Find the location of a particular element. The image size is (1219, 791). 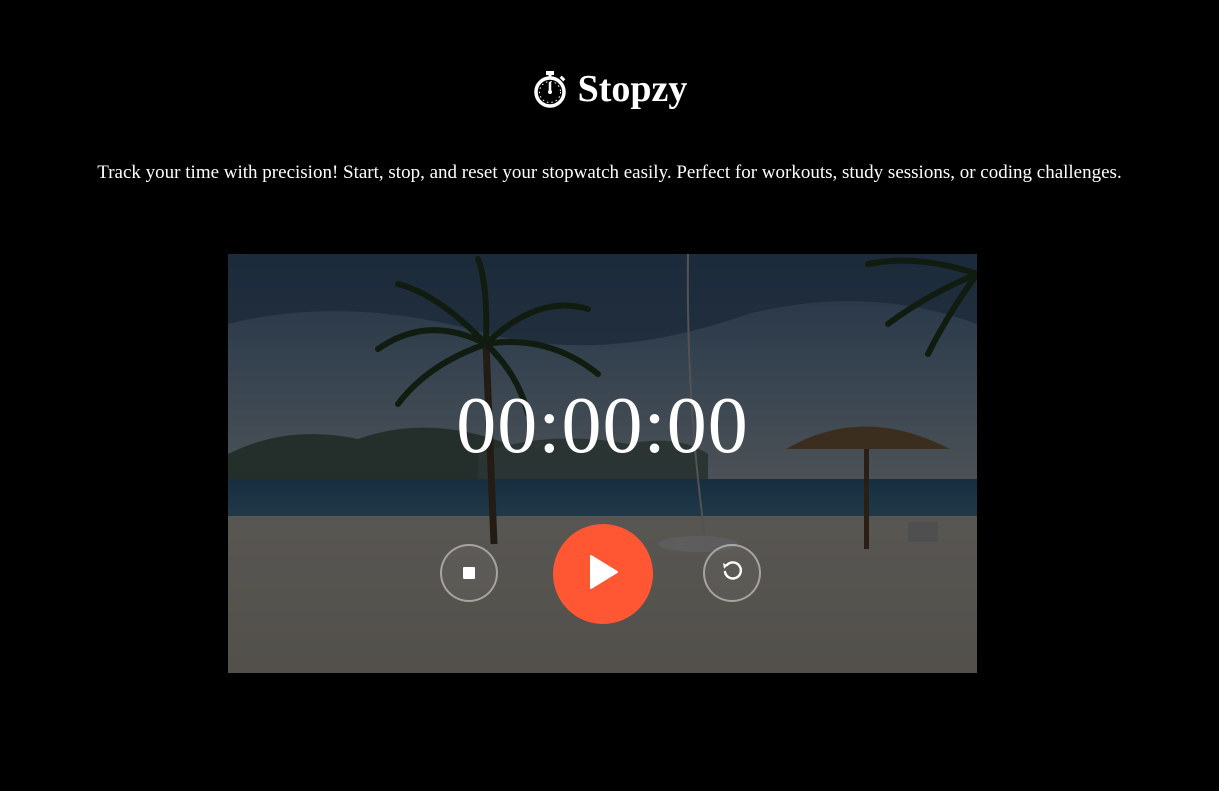

stopwatch-controls is located at coordinates (602, 574).